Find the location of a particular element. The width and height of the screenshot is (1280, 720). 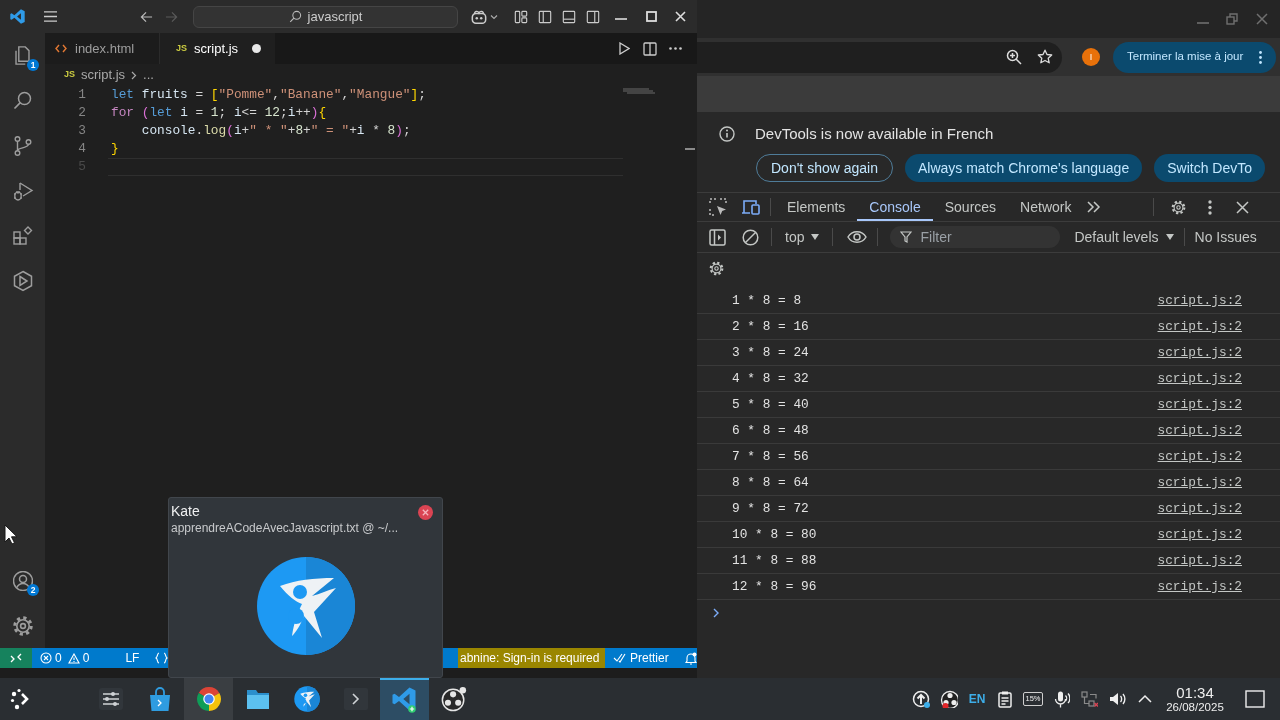

code-editor-logo-icon is located at coordinates (17, 16).